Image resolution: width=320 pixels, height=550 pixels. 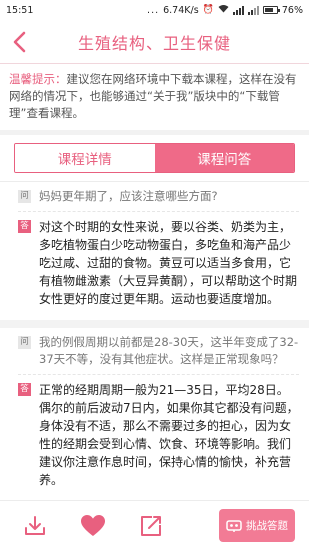 I want to click on tab-bar: 课程详情 课程问答, so click(x=154, y=158).